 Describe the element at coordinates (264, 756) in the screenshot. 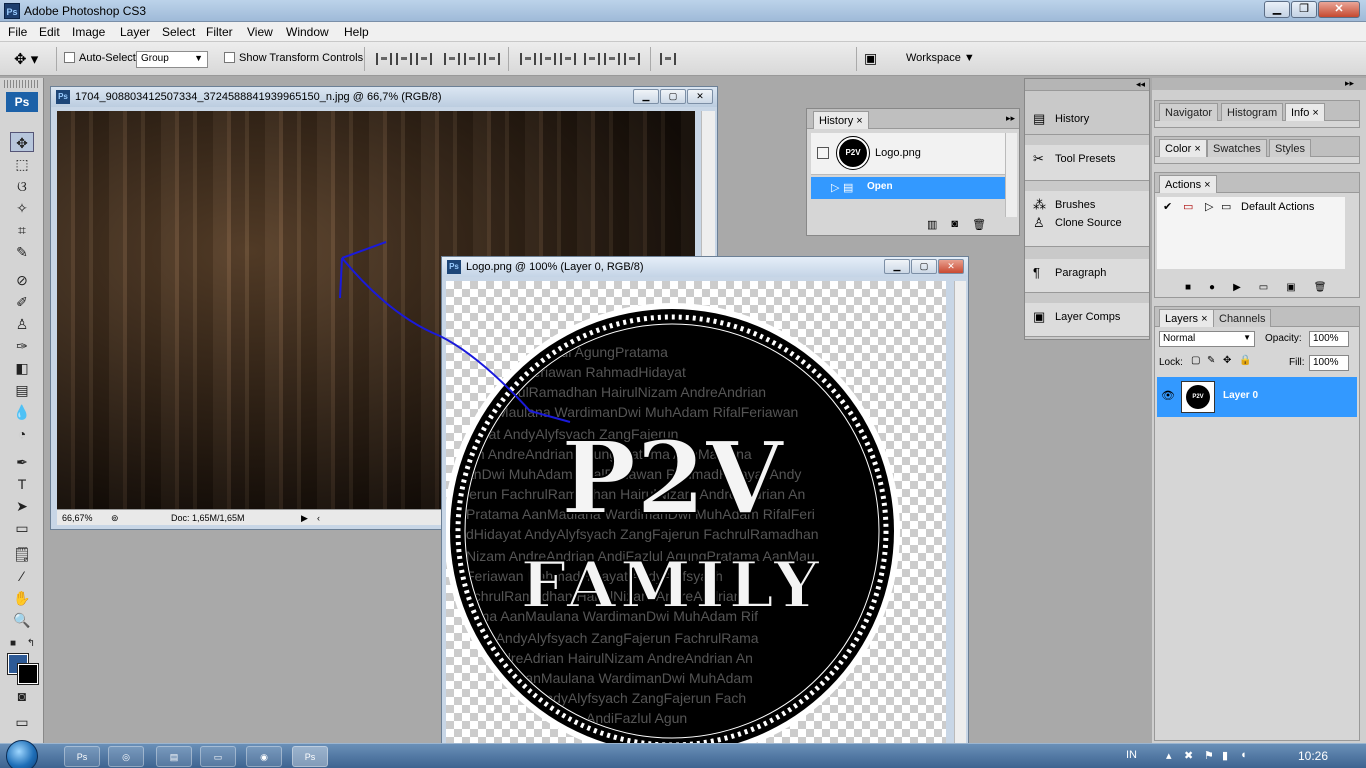

I see `taskbar-chrome-icon: ◉` at that location.